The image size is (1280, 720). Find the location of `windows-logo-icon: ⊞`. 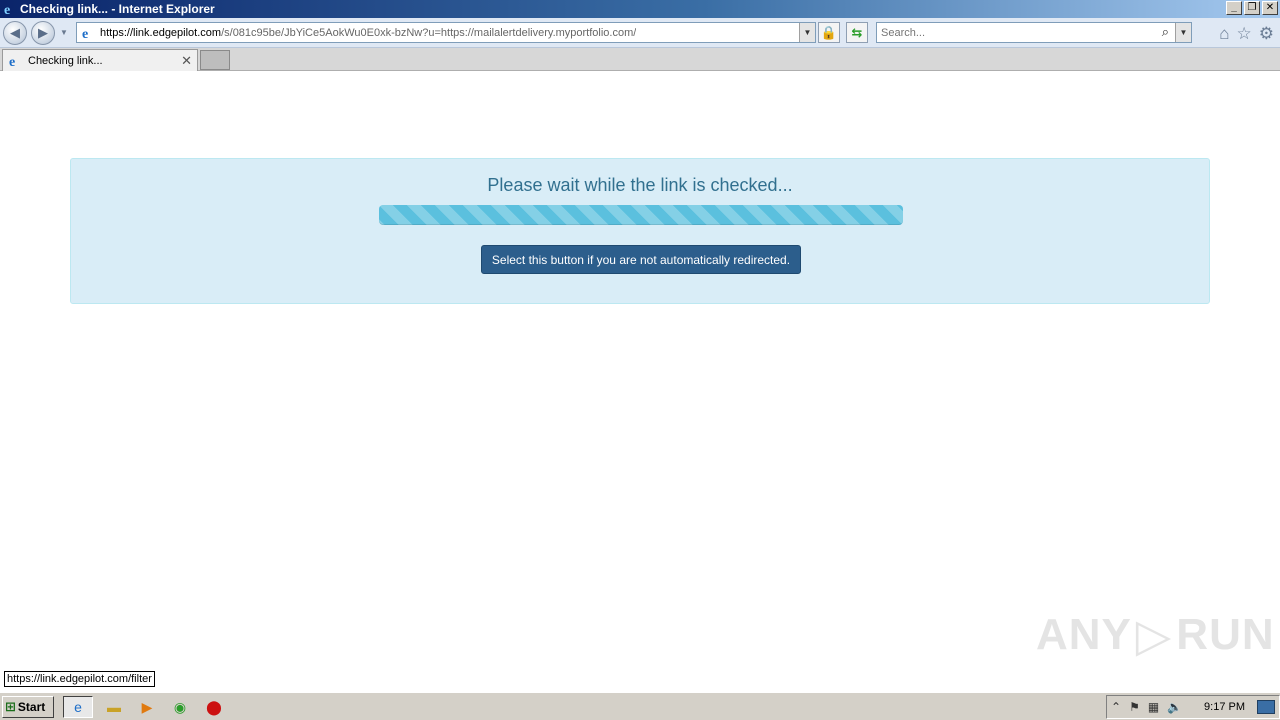

windows-logo-icon: ⊞ is located at coordinates (10, 706).